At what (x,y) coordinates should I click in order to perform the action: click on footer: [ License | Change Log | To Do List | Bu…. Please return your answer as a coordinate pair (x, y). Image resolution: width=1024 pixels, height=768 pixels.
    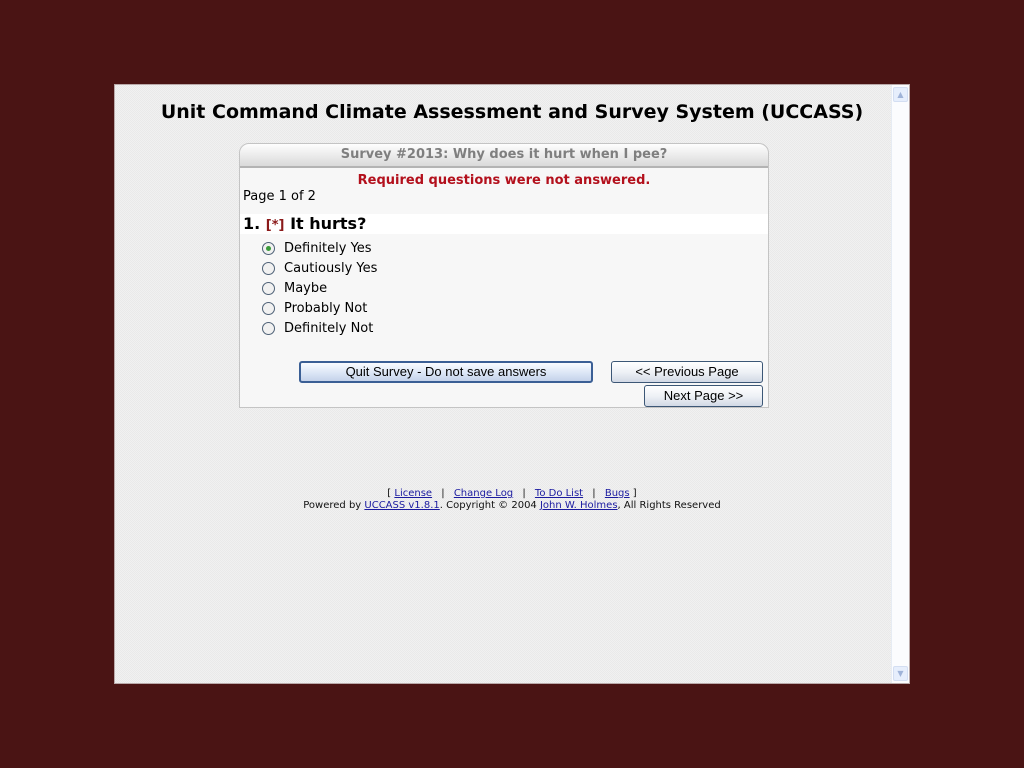
    Looking at the image, I should click on (512, 500).